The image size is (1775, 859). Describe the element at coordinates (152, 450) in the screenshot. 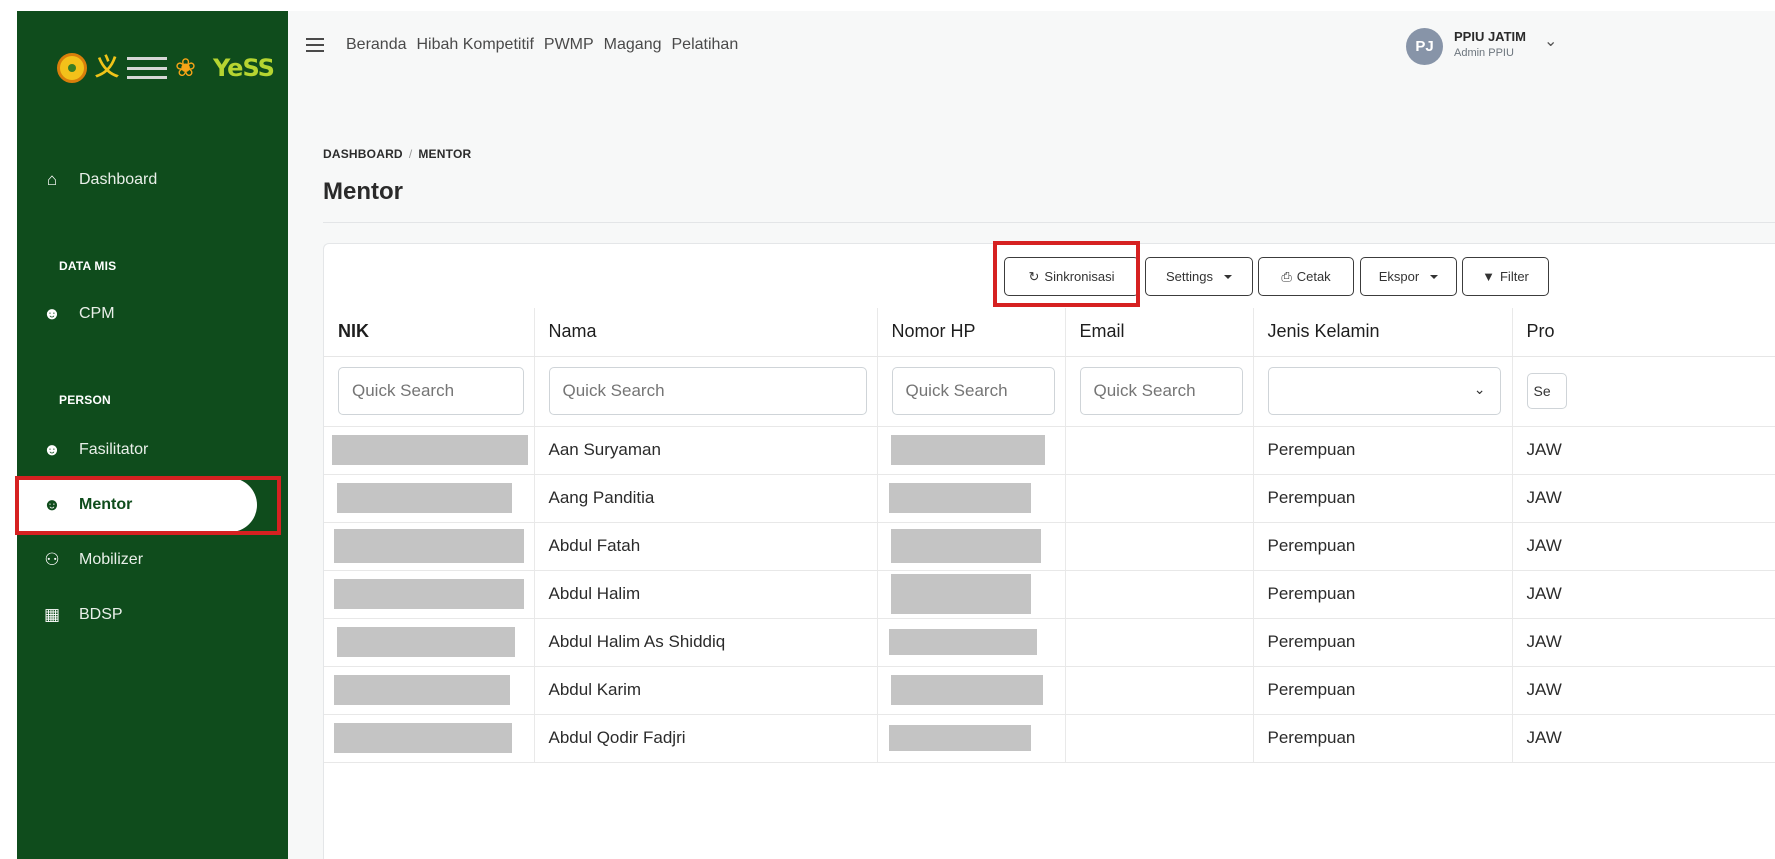

I see `sidebar-item-fasilitator: ☻ Fasilitator` at that location.